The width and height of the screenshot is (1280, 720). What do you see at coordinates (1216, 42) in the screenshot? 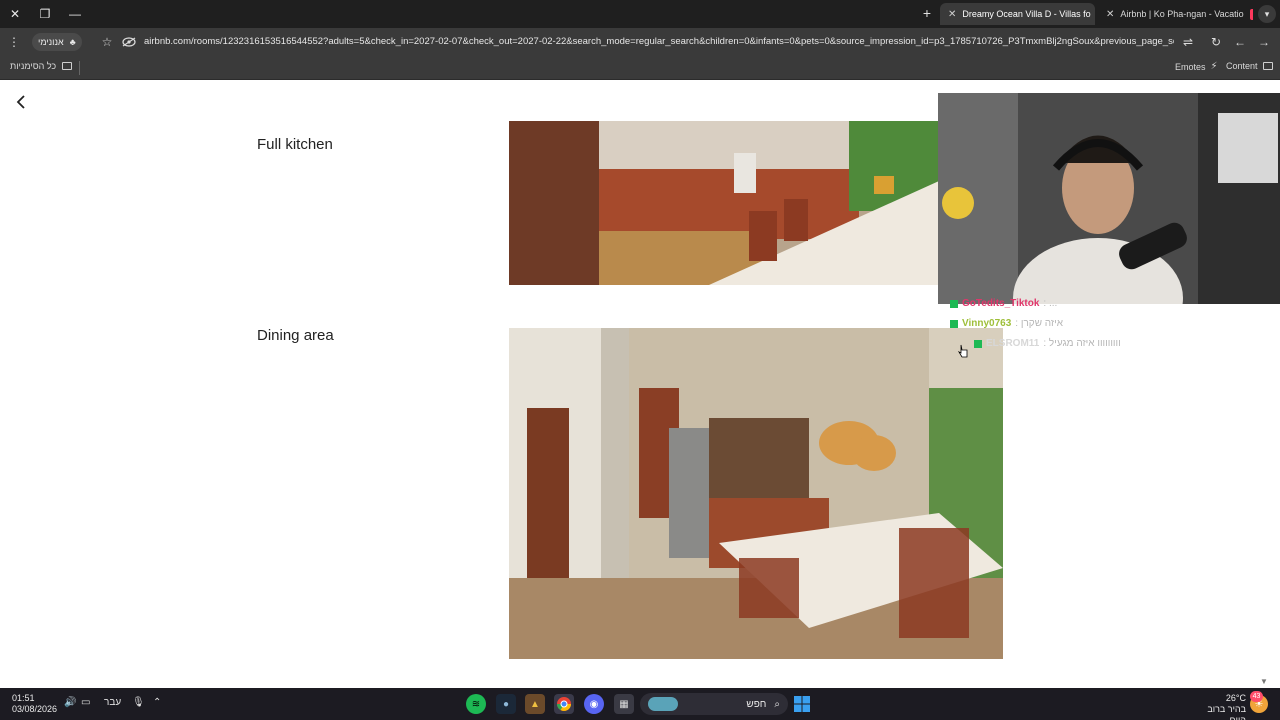
I see `reload-icon: ↻` at bounding box center [1216, 42].